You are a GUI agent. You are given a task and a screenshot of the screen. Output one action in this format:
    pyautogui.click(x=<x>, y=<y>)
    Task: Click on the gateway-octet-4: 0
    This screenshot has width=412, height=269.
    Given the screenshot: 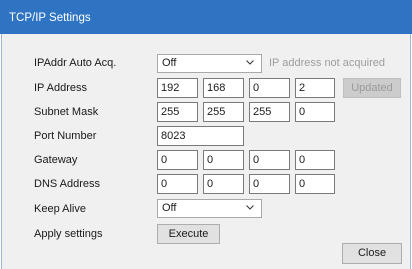 What is the action you would take?
    pyautogui.click(x=315, y=160)
    